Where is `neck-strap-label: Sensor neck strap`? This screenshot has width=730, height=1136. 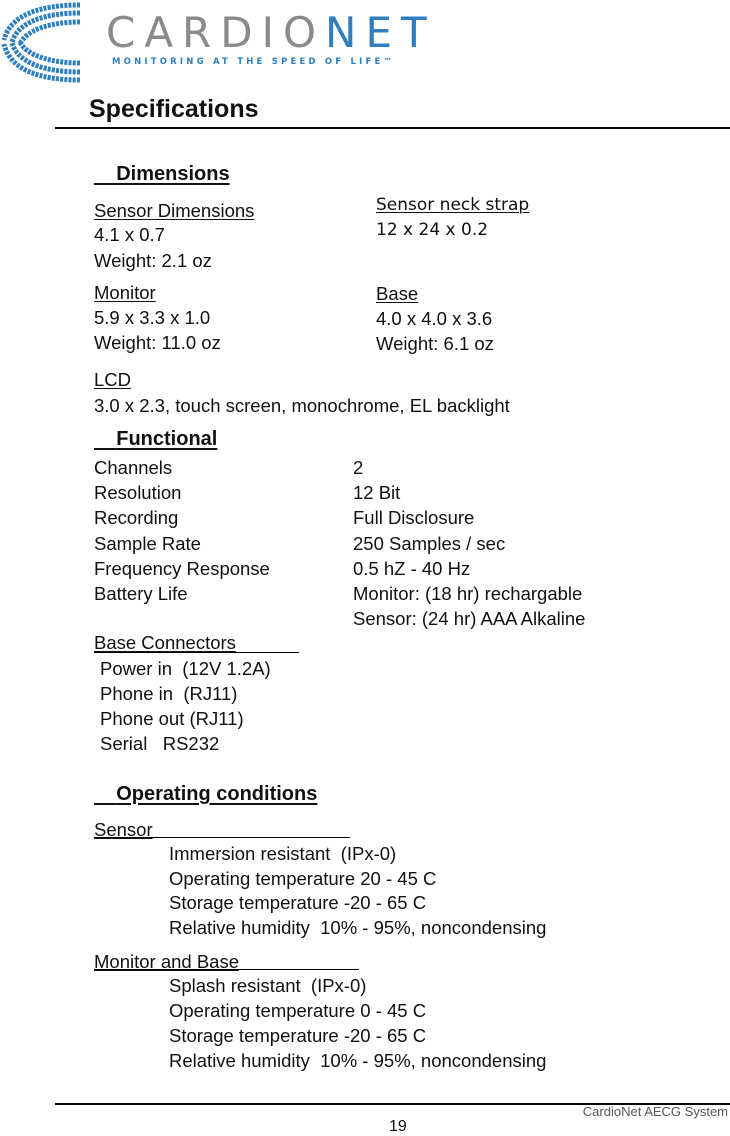
neck-strap-label: Sensor neck strap is located at coordinates (453, 205).